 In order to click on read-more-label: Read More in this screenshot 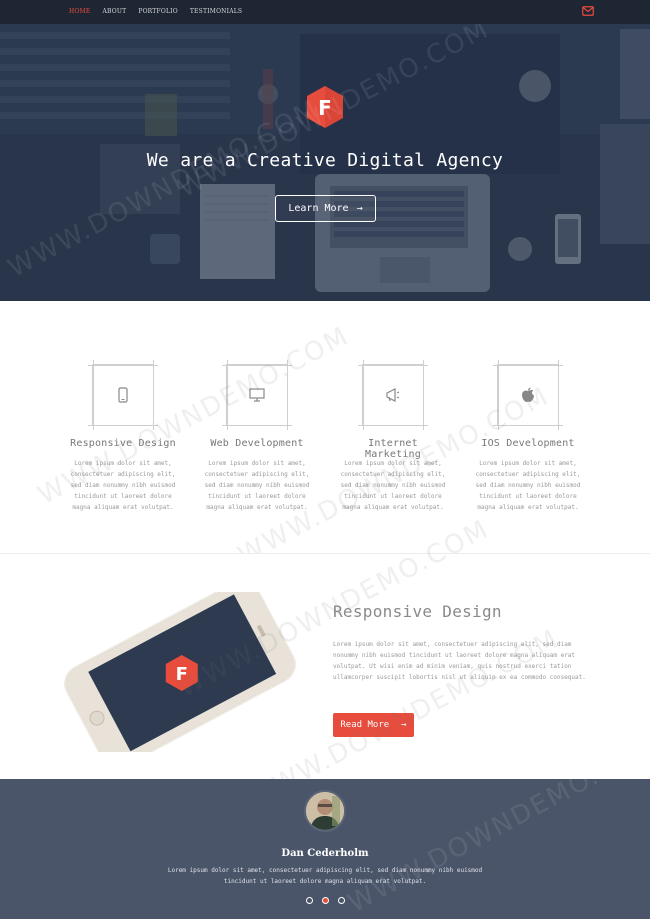, I will do `click(365, 725)`.